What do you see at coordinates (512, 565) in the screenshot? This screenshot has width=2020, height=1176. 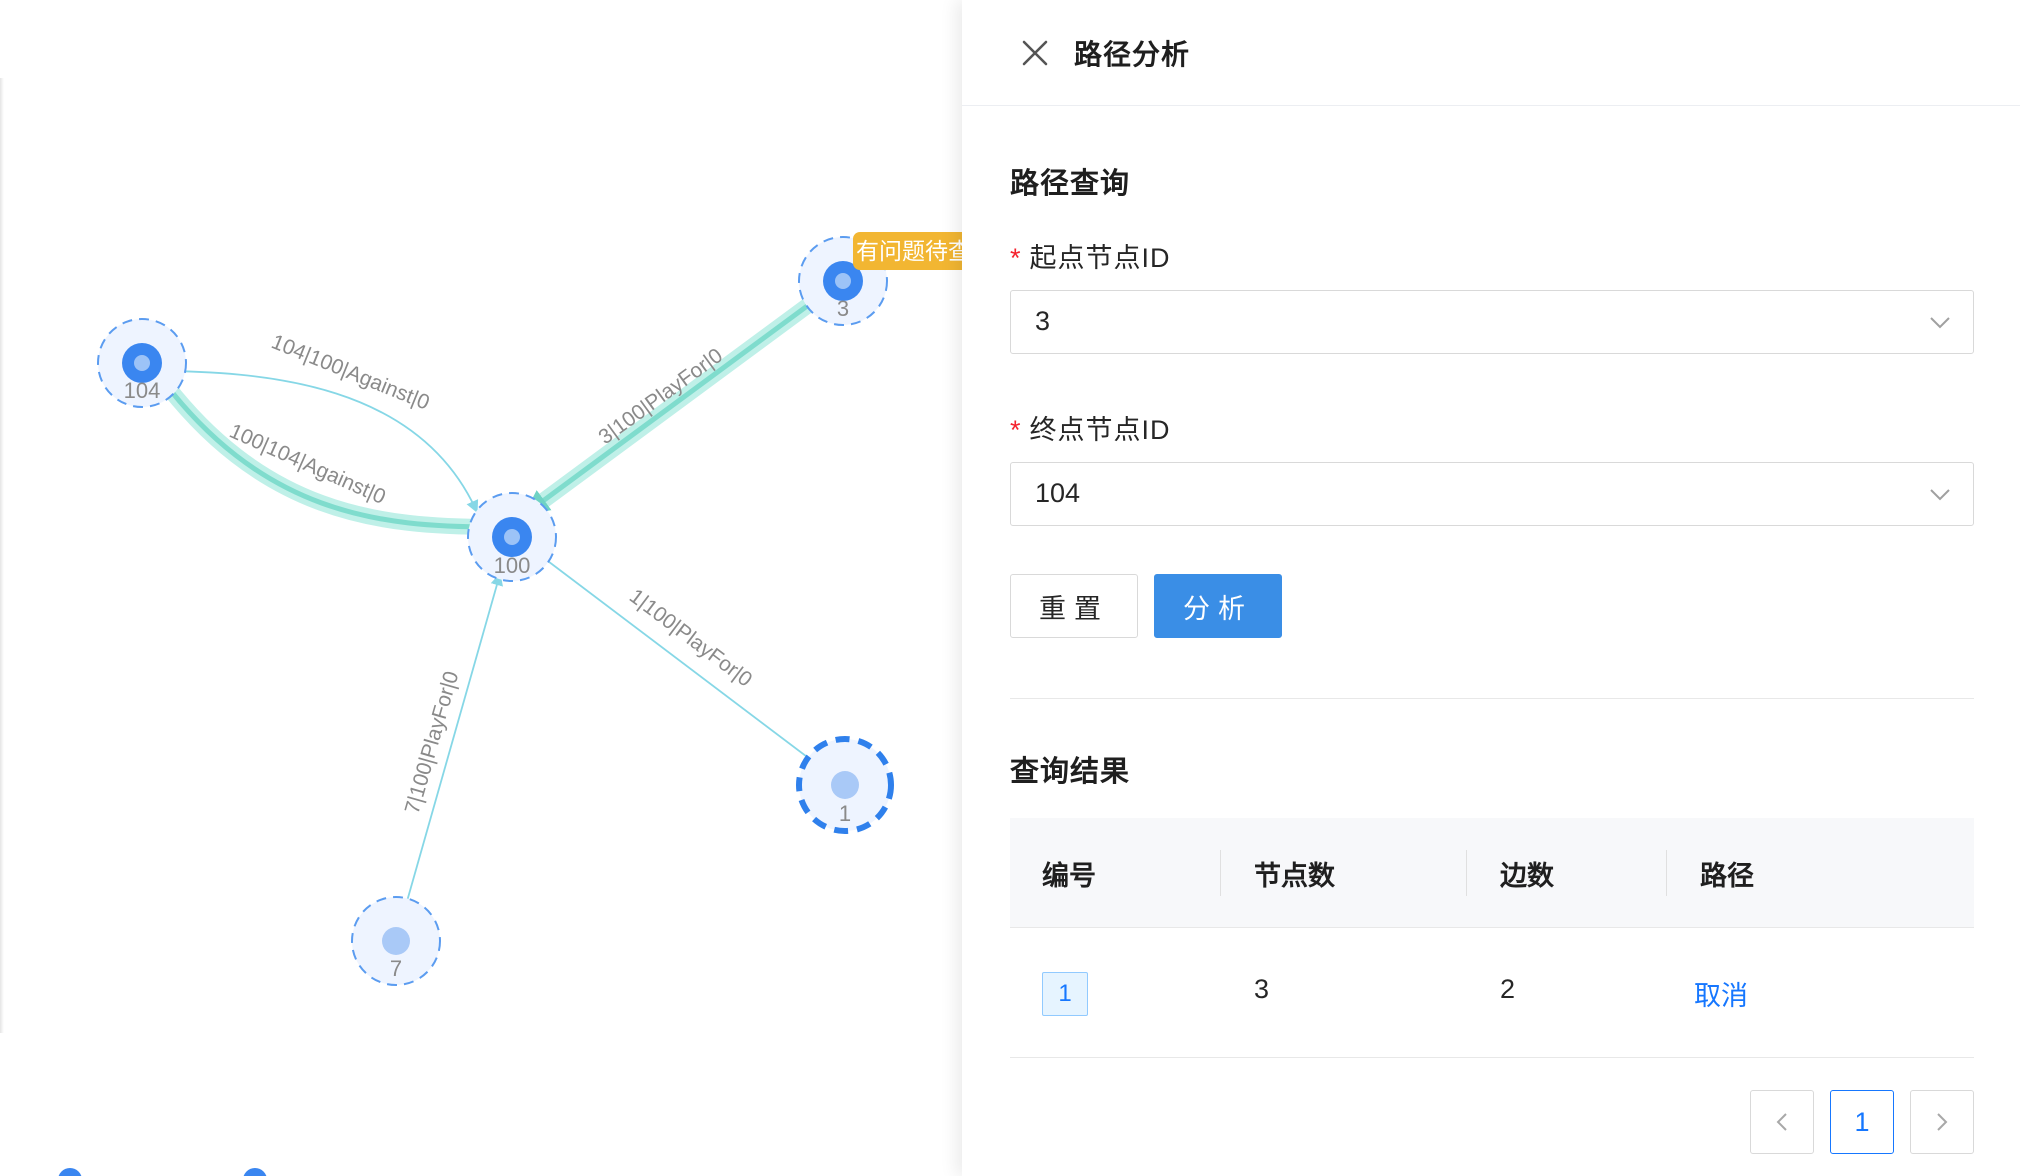 I see `node-label: 100` at bounding box center [512, 565].